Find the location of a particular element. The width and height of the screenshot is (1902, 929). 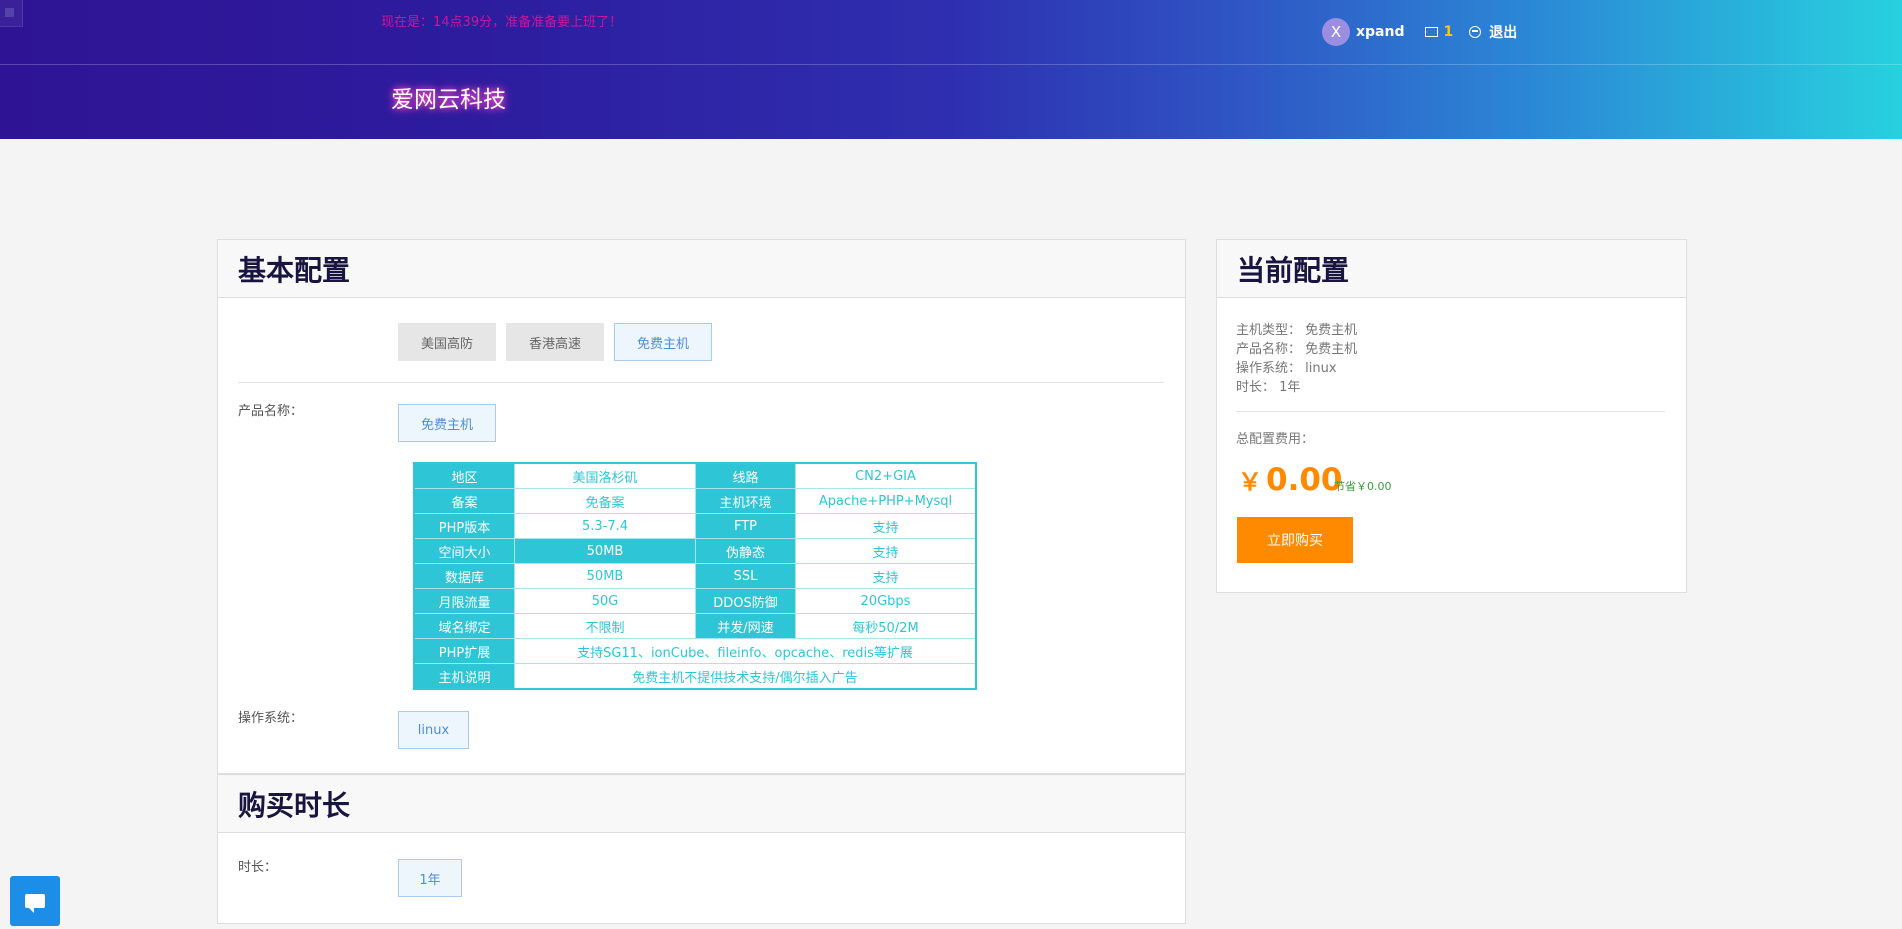

table-row: 月限流量 50G DDOS防御 20Gbps is located at coordinates (695, 601).